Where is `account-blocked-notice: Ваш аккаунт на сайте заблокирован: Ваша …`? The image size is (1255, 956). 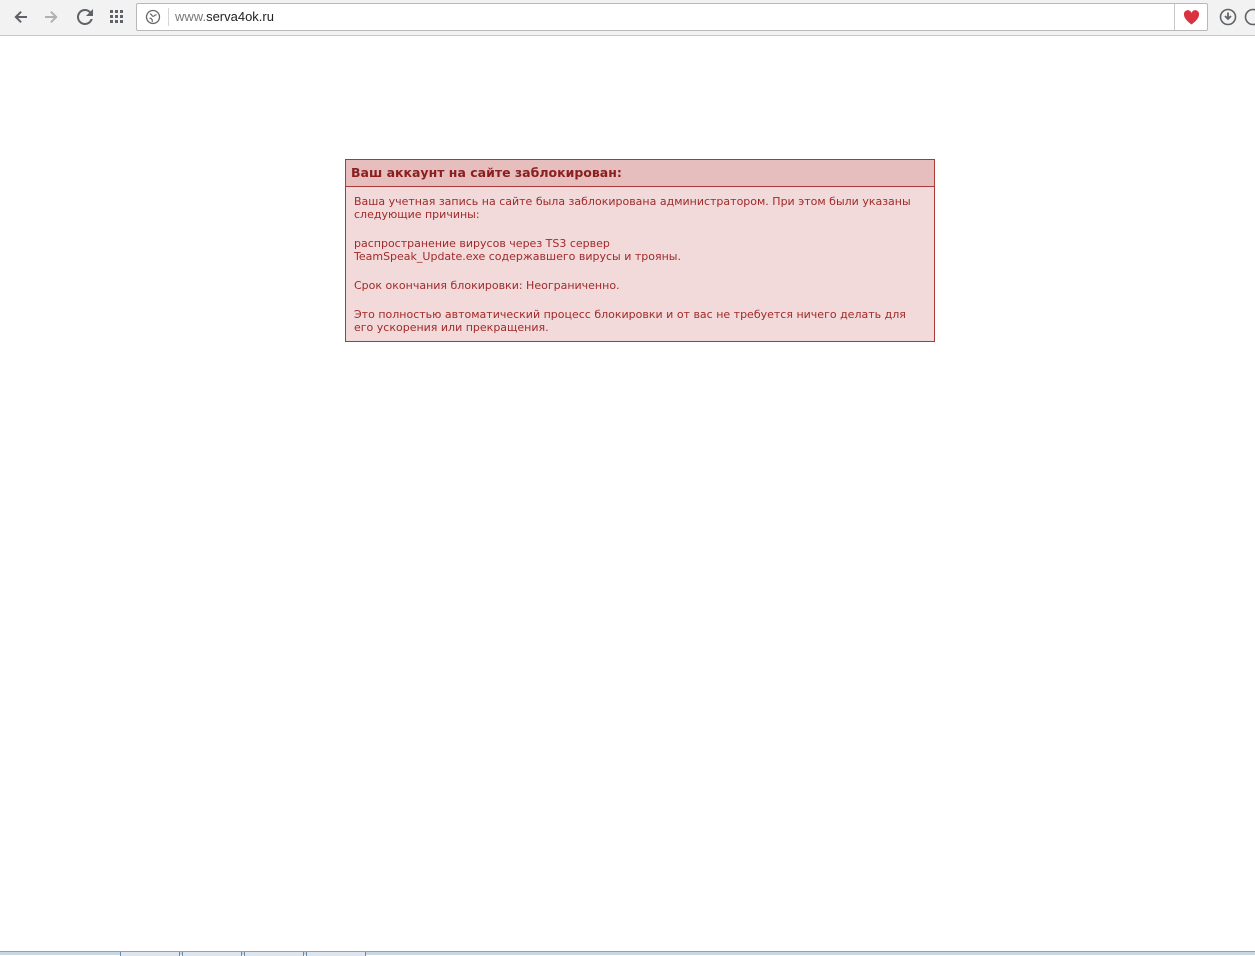
account-blocked-notice: Ваш аккаунт на сайте заблокирован: Ваша … is located at coordinates (640, 250).